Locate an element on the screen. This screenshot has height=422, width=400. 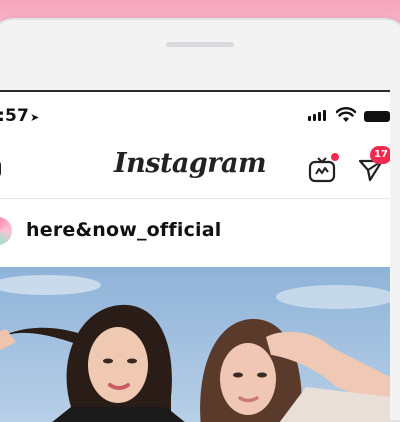
direct-badge: 17 is located at coordinates (380, 155).